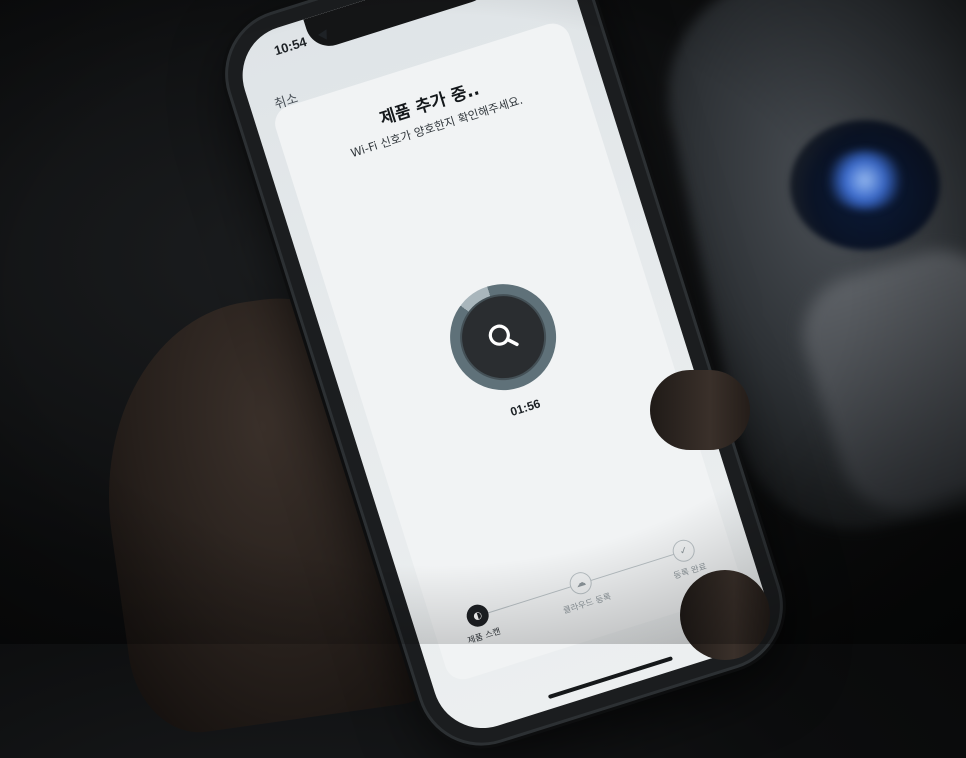  What do you see at coordinates (865, 180) in the screenshot?
I see `background-blue-light` at bounding box center [865, 180].